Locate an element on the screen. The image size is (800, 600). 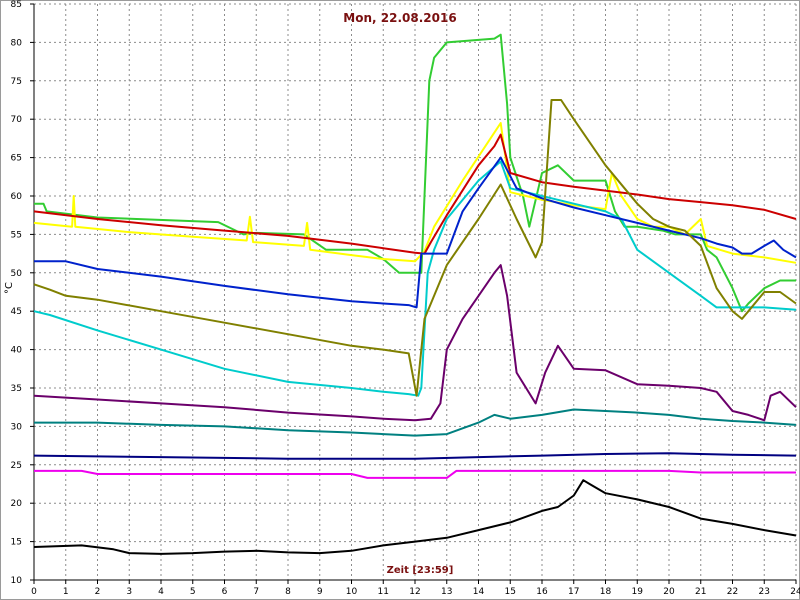
y-tick-label: 20 is located at coordinates (17, 504).